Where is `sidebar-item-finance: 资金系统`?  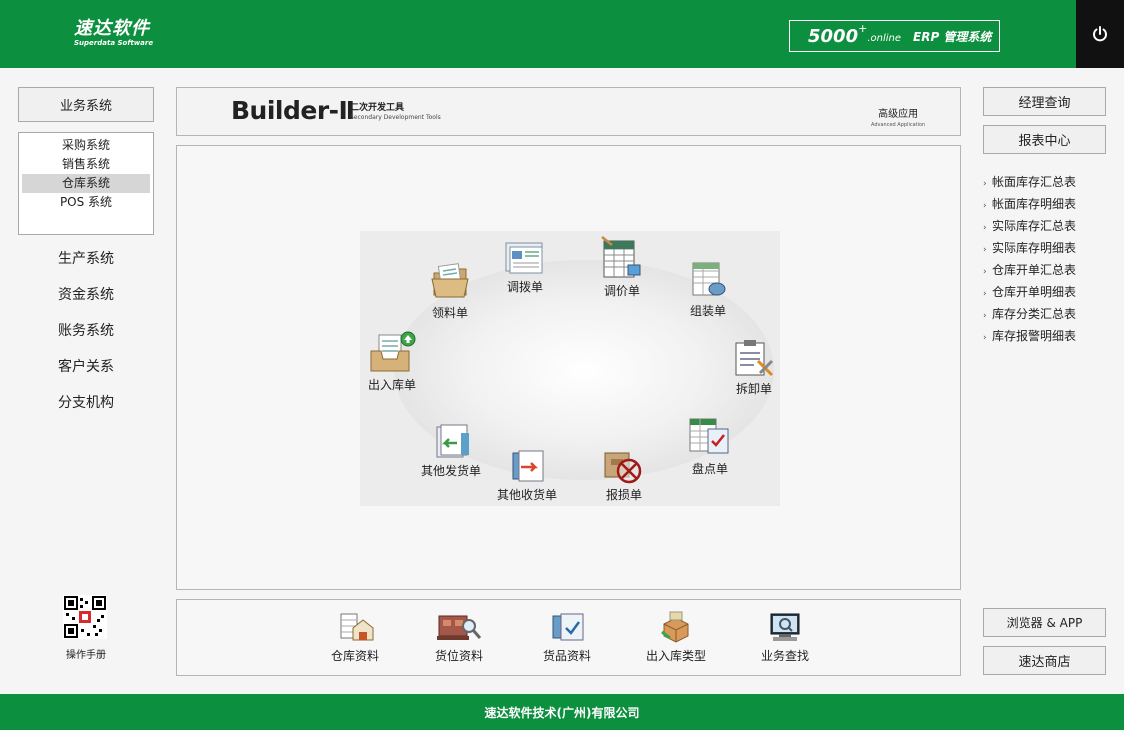 sidebar-item-finance: 资金系统 is located at coordinates (86, 294).